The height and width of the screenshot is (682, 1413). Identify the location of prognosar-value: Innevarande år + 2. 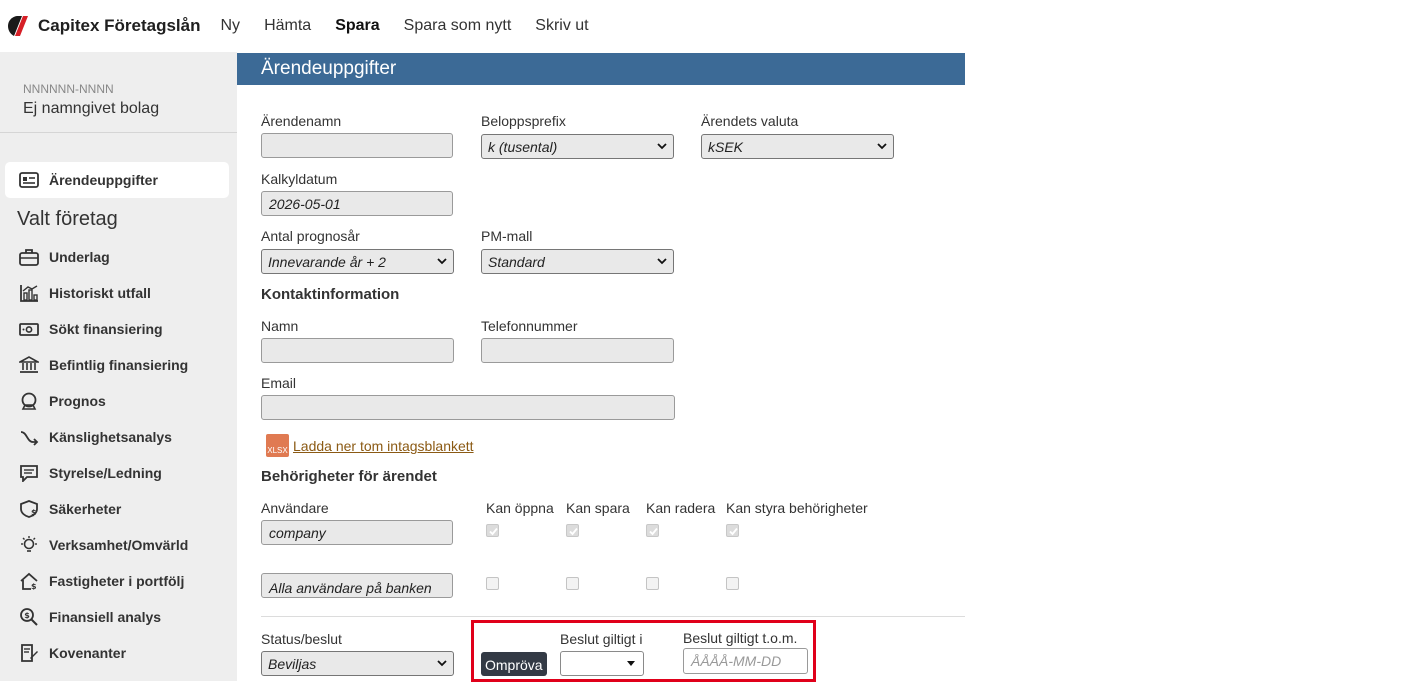
(327, 262).